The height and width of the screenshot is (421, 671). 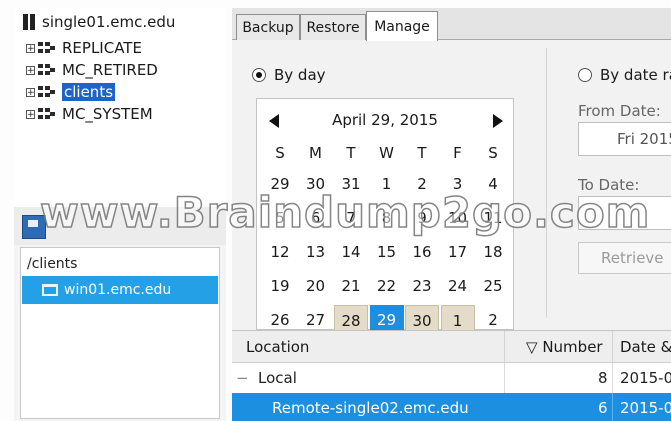 I want to click on calendar-day: 2, so click(x=422, y=184).